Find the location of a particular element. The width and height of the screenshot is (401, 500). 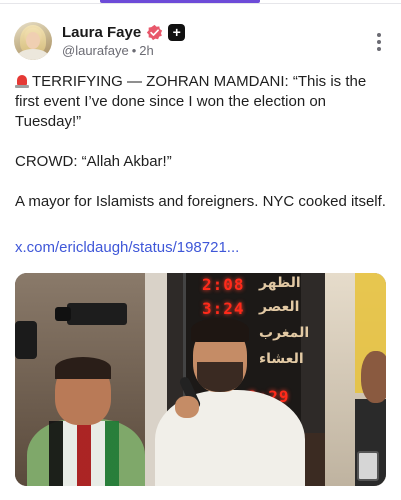

author-info: Laura Faye + @laurafaye • 2h is located at coordinates (124, 41).